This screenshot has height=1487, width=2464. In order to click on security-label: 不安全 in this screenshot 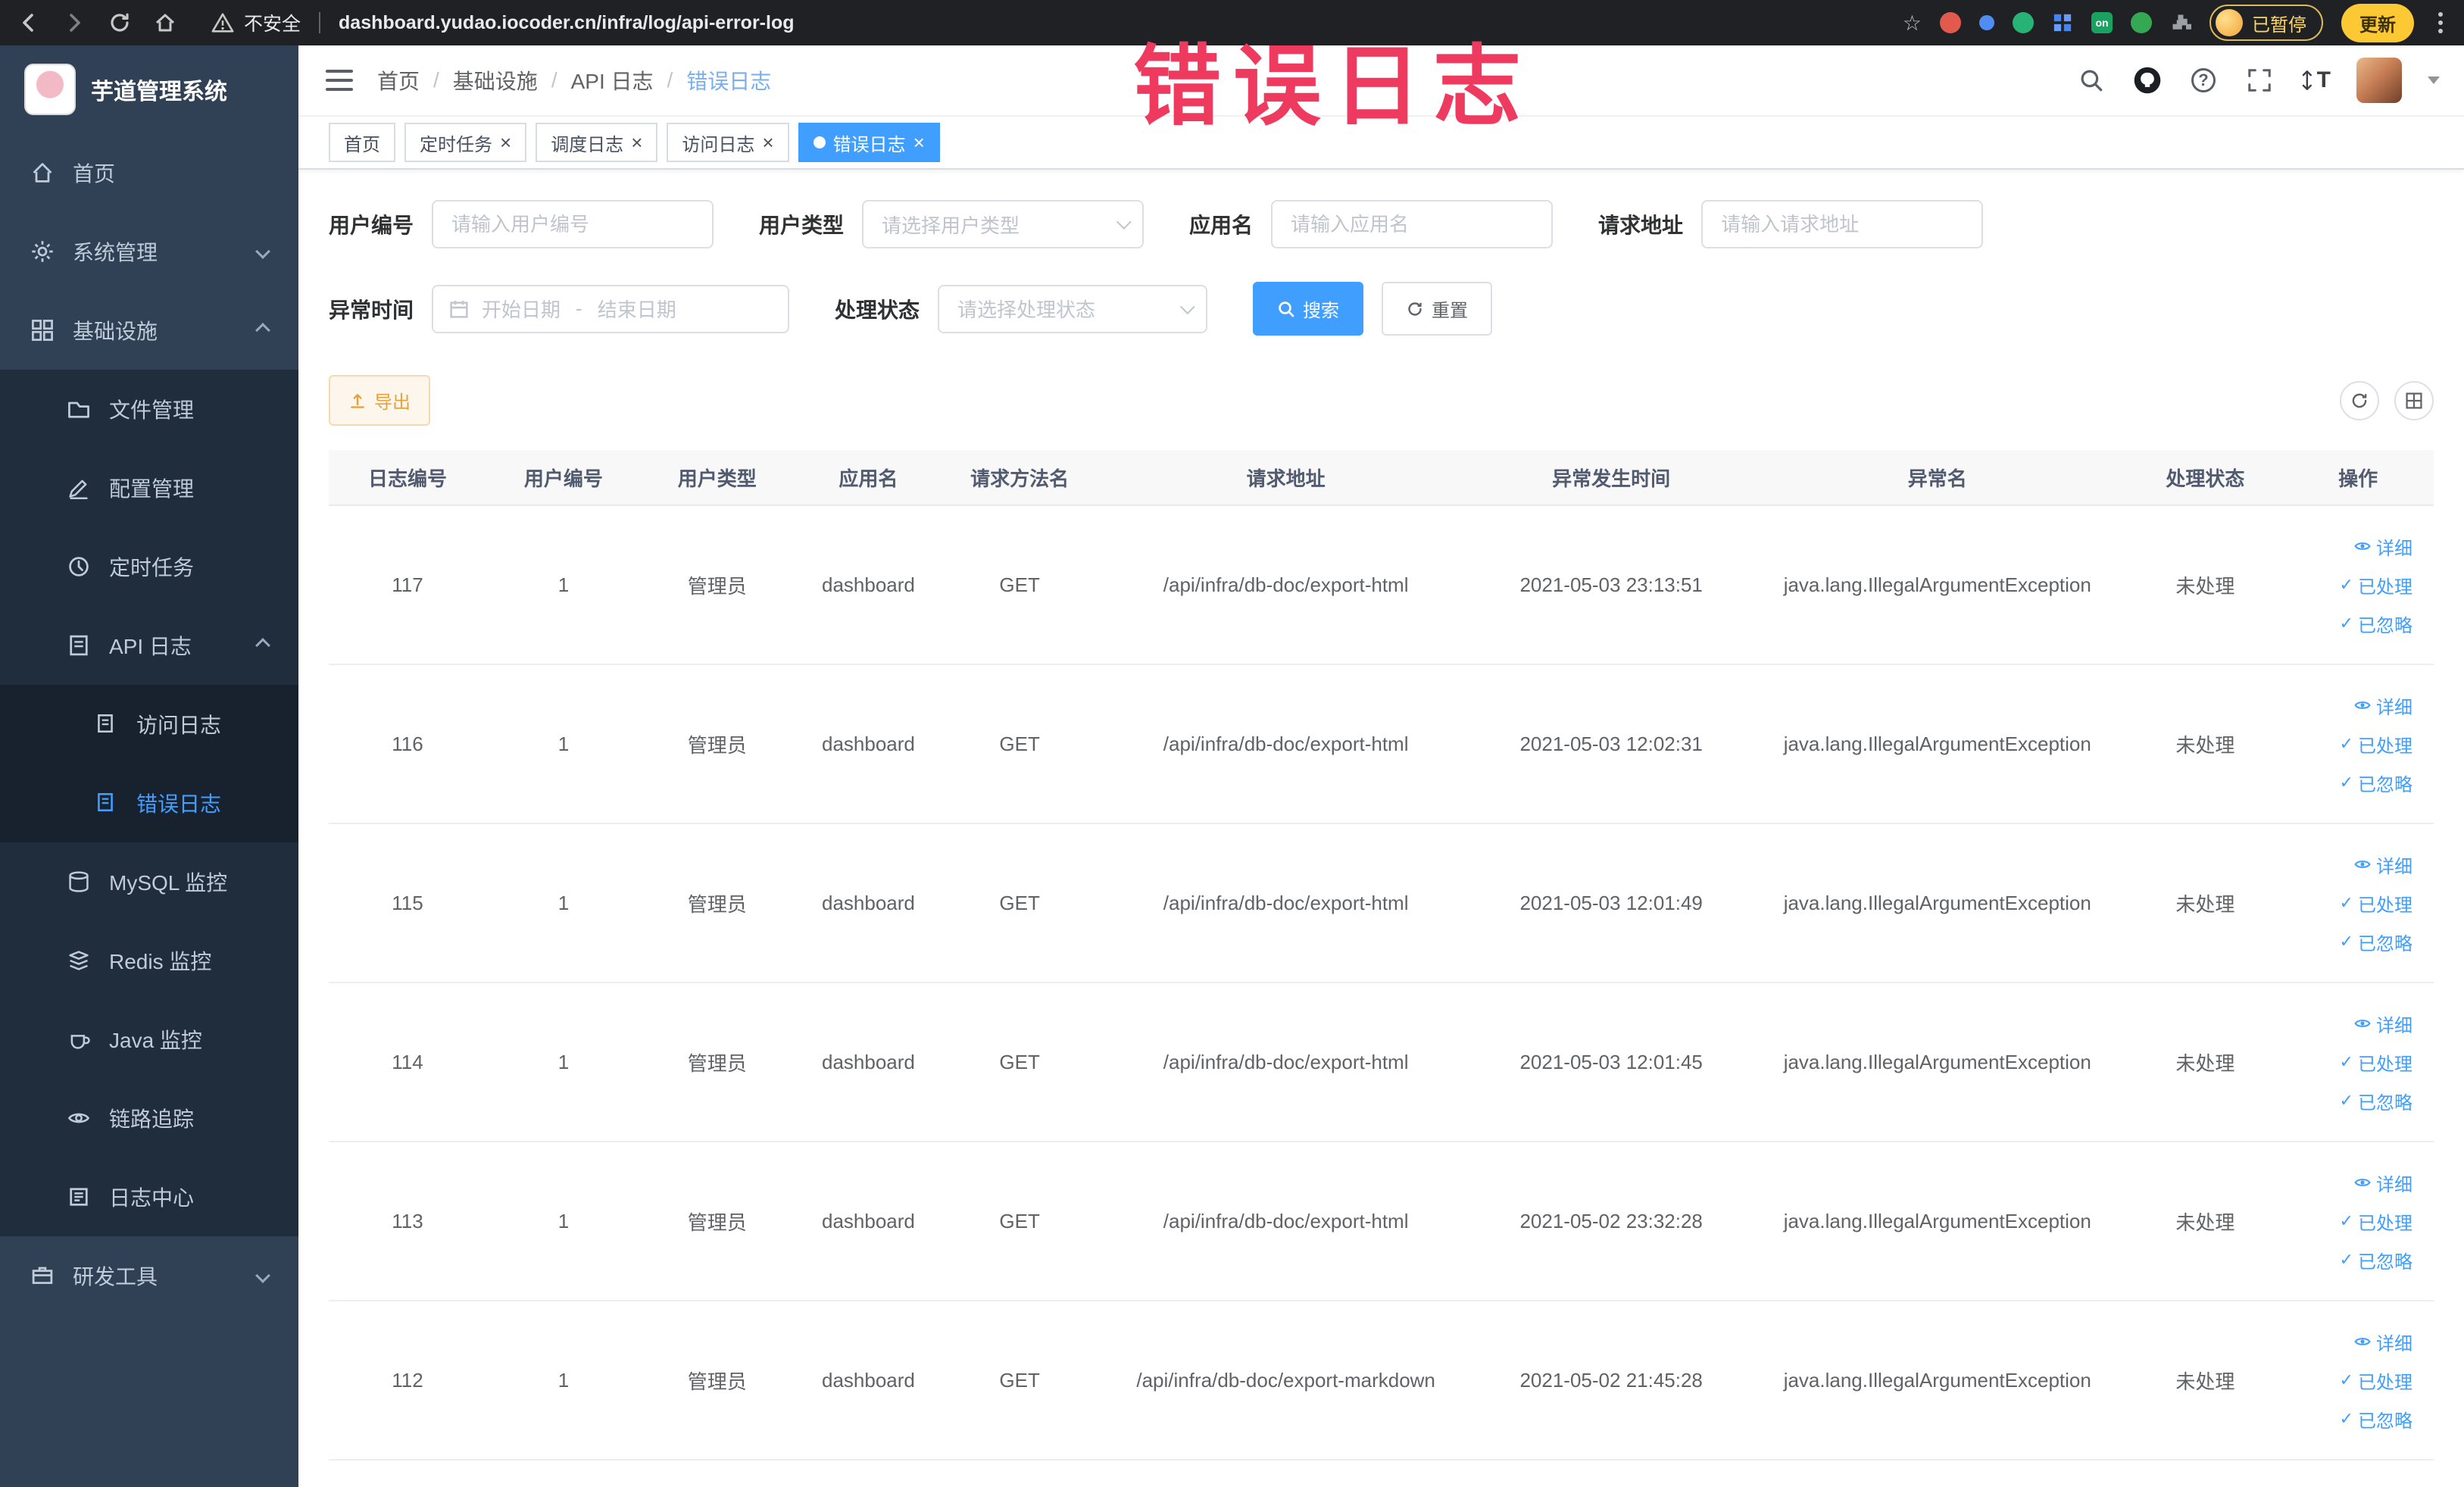, I will do `click(272, 22)`.